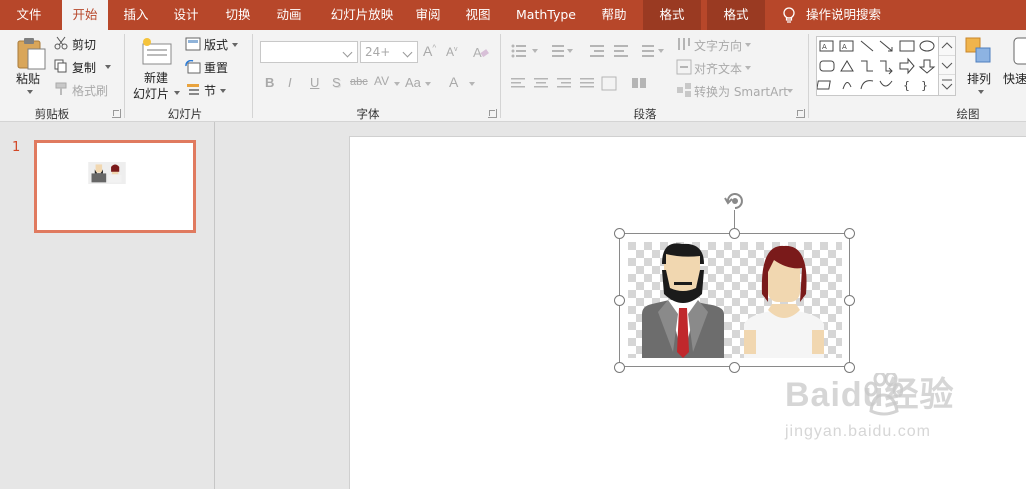 The height and width of the screenshot is (489, 1026). I want to click on change-case-button: Aa, so click(413, 82).